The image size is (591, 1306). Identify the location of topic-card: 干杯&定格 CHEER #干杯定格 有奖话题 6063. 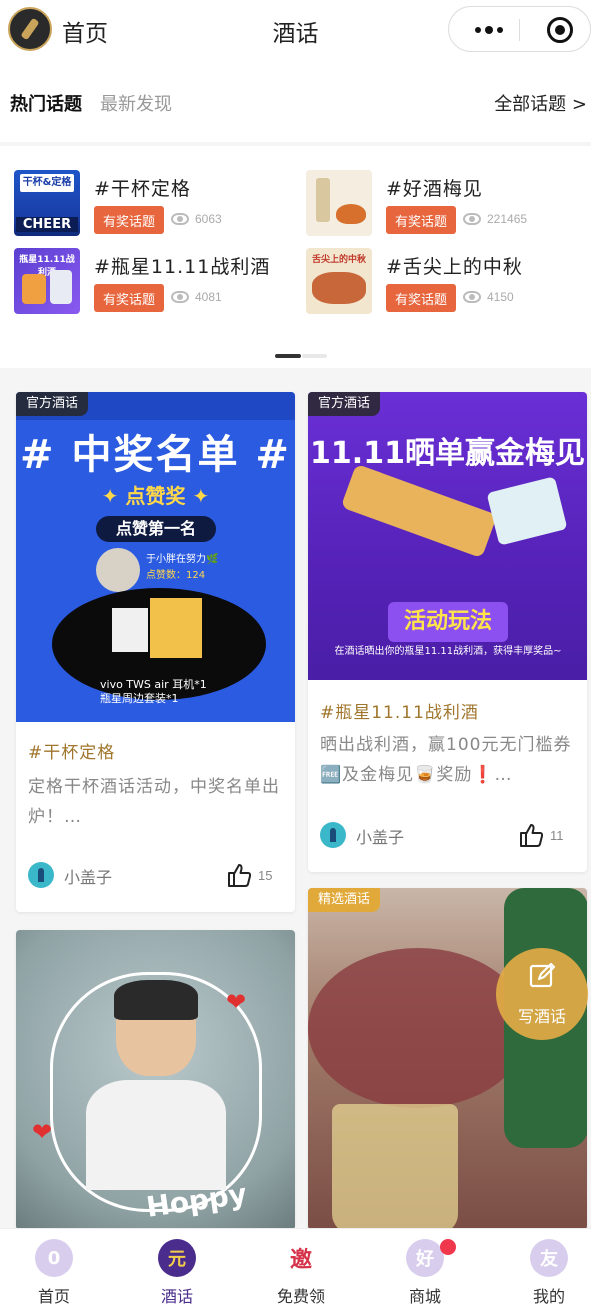
(149, 203).